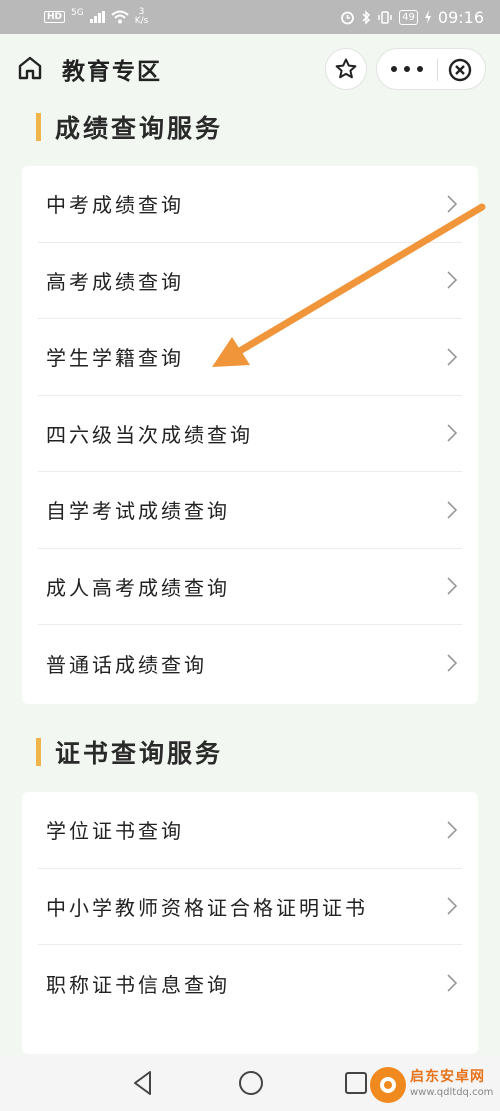 The height and width of the screenshot is (1111, 500). I want to click on favorite-button, so click(346, 69).